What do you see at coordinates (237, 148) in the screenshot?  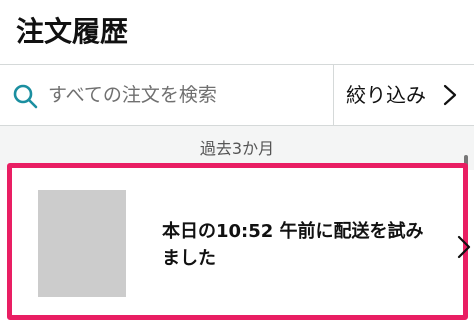 I see `period-label: 過去3か月` at bounding box center [237, 148].